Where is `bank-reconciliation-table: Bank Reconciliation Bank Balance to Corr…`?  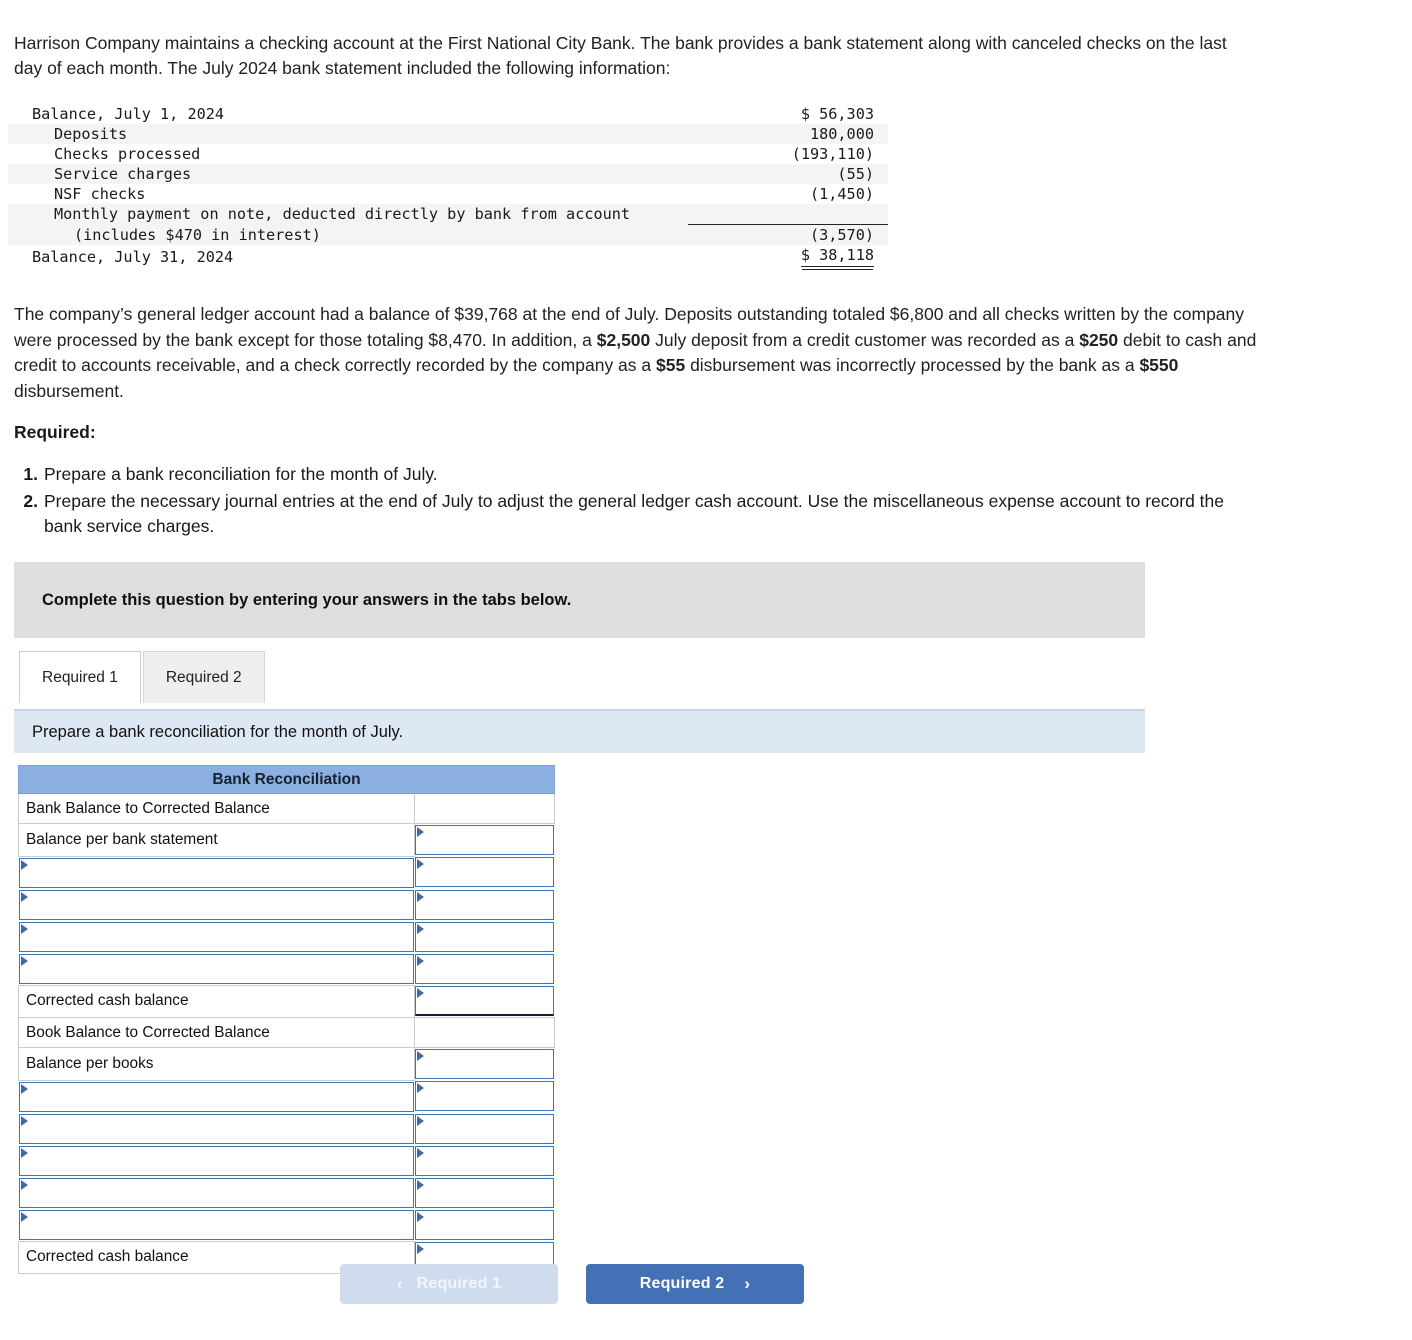 bank-reconciliation-table: Bank Reconciliation Bank Balance to Corr… is located at coordinates (286, 1019).